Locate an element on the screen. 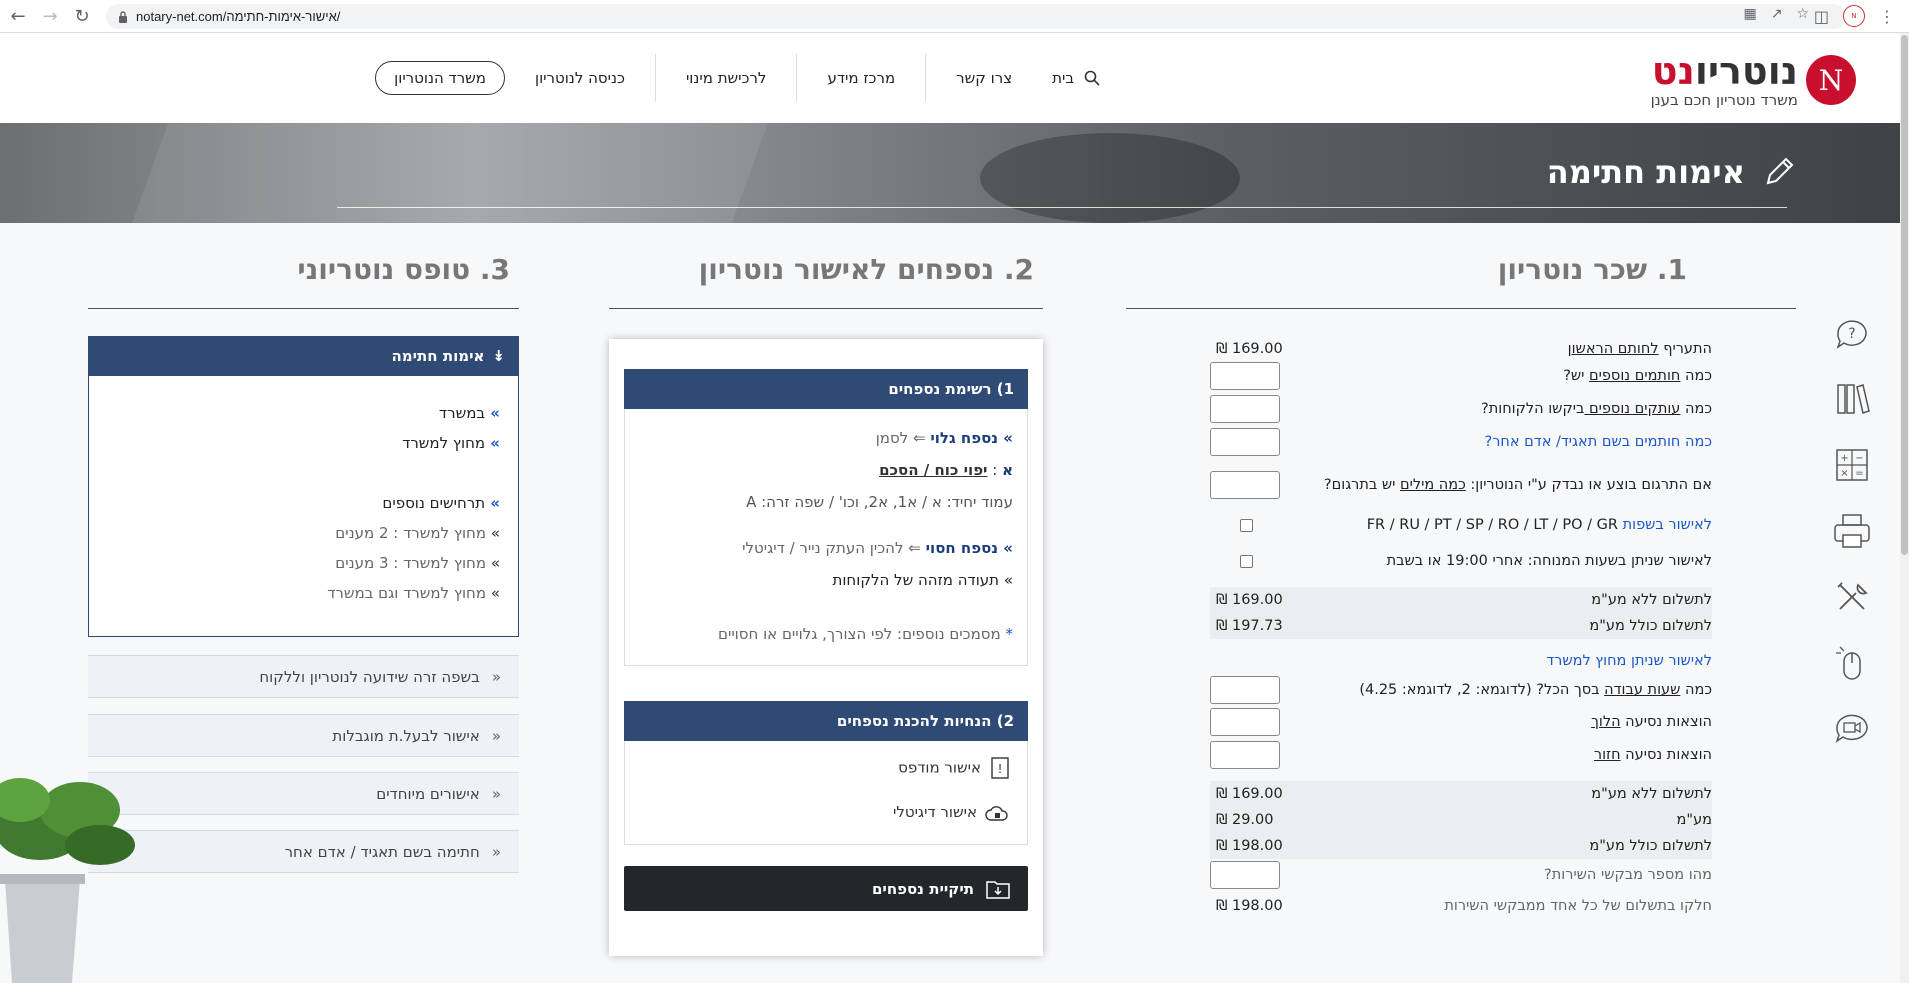  outside-office-link: לאישור שניתן מחוץ למשרד is located at coordinates (1629, 661).